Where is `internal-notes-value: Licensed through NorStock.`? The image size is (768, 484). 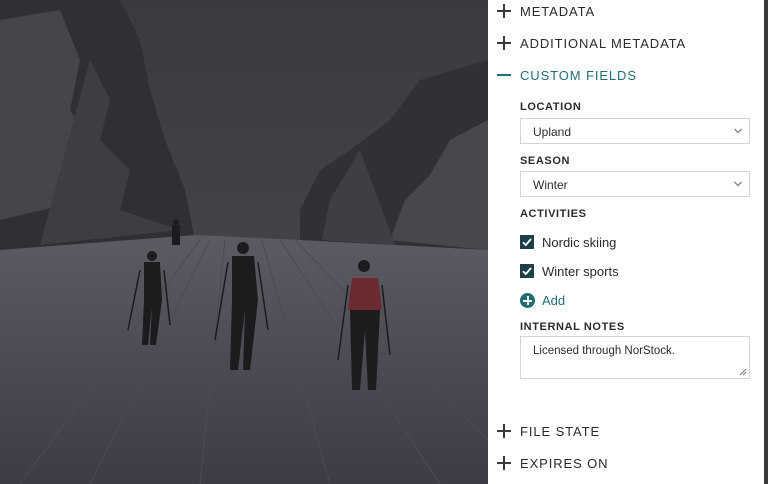 internal-notes-value: Licensed through NorStock. is located at coordinates (604, 351).